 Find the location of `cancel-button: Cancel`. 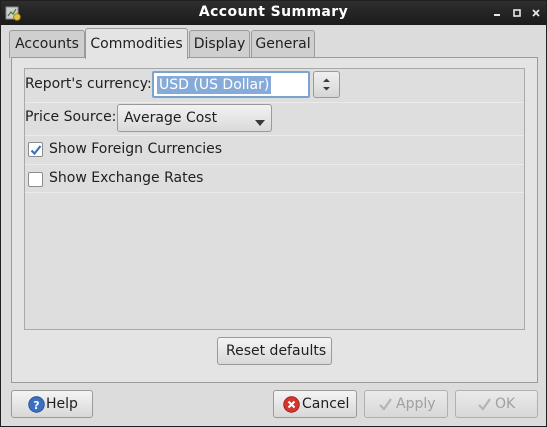

cancel-button: Cancel is located at coordinates (315, 404).